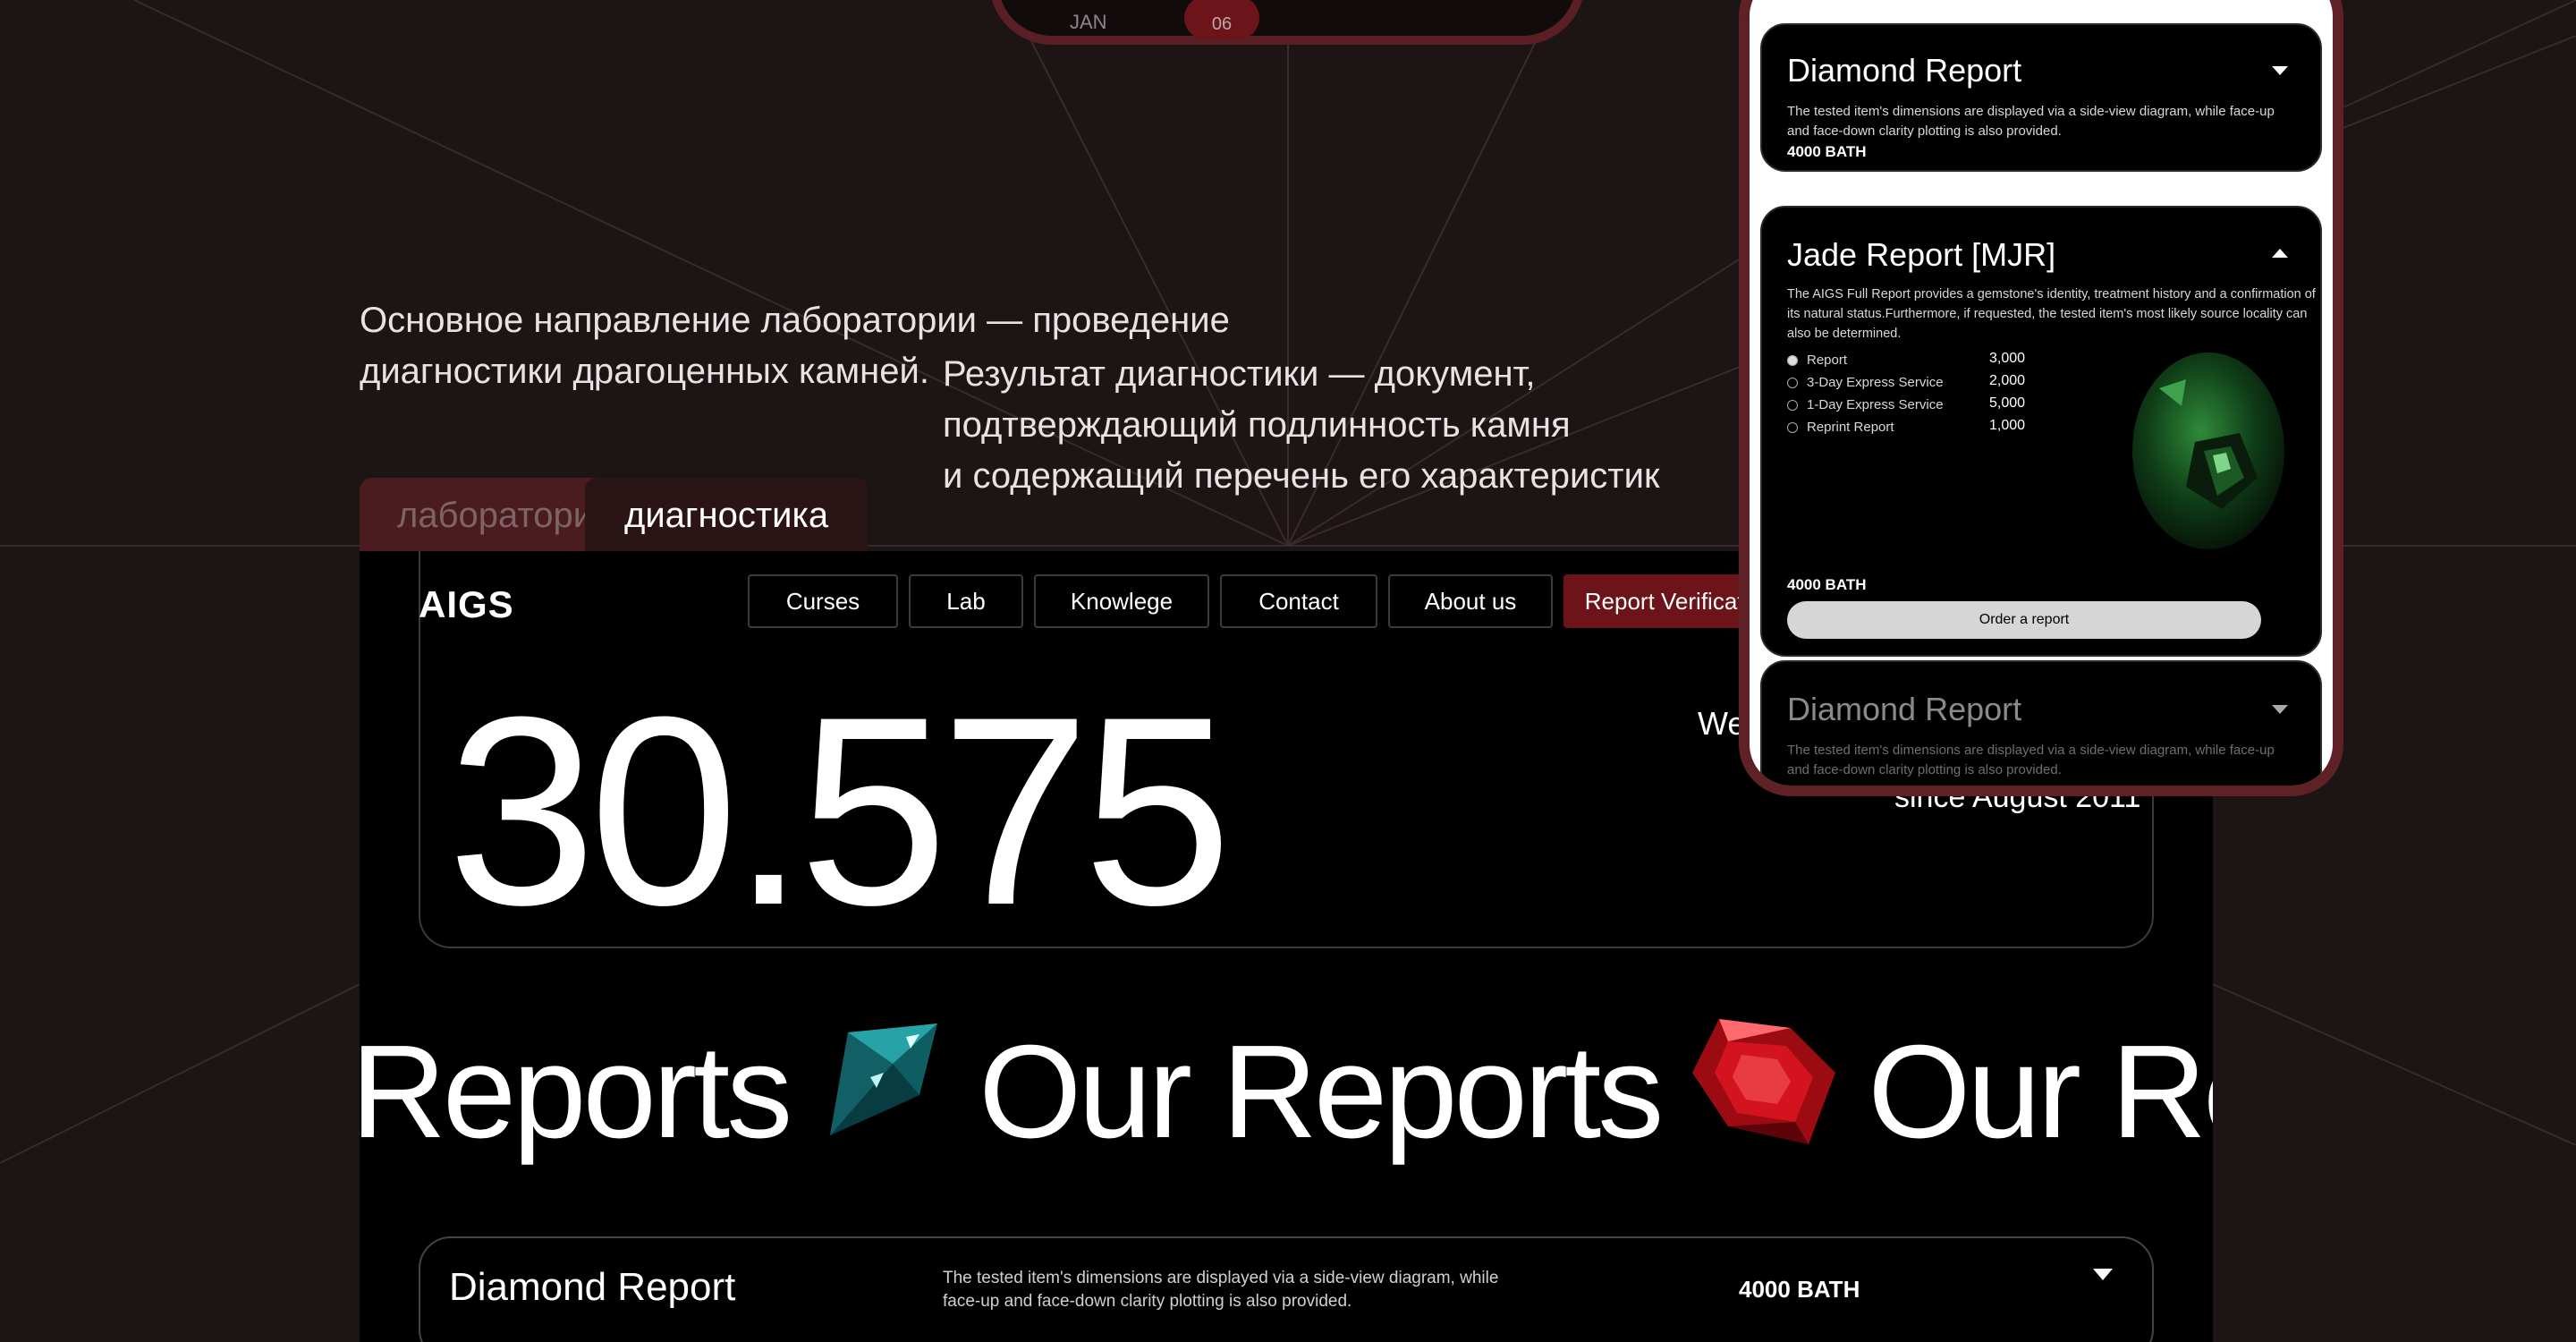  Describe the element at coordinates (1799, 1289) in the screenshot. I see `report-price: 4000 BATH` at that location.